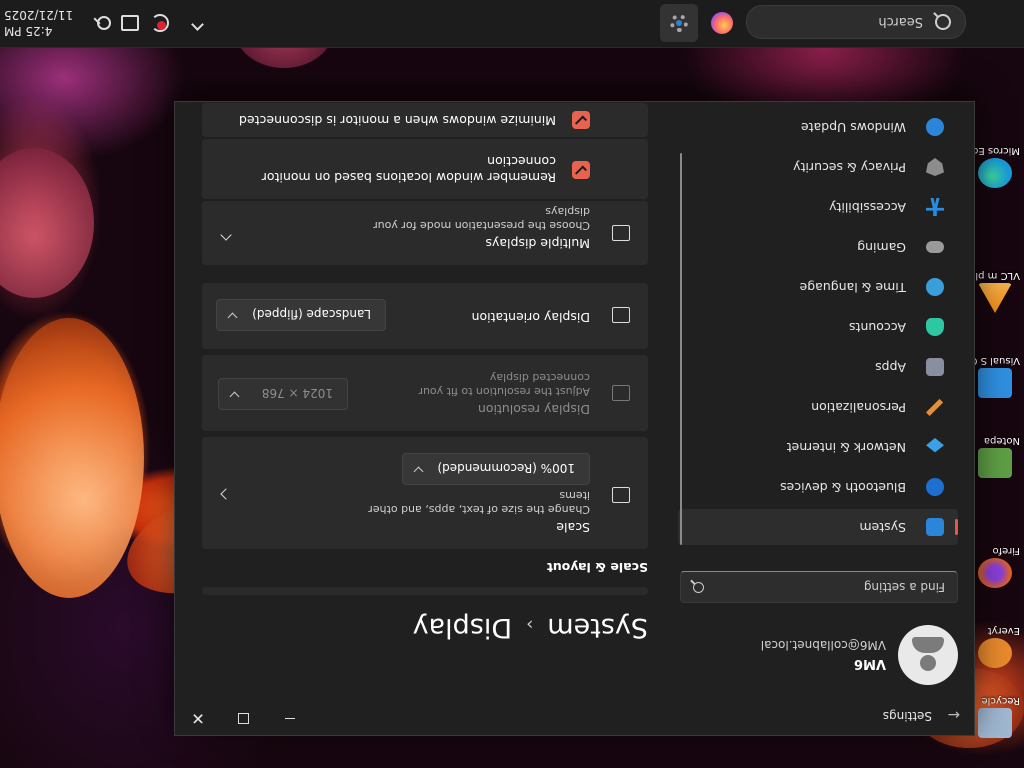  I want to click on desktop-icon-vlc: VLC m play, so click(995, 291).